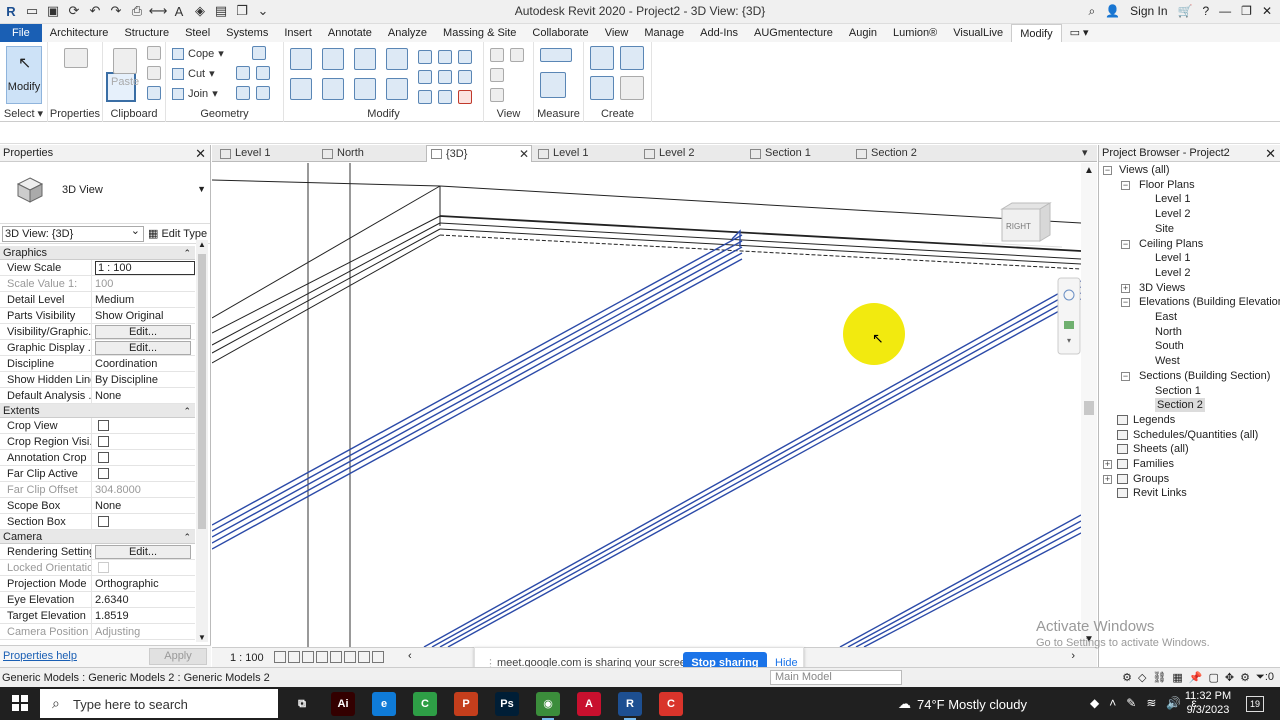 Image resolution: width=1280 pixels, height=720 pixels. What do you see at coordinates (24, 75) in the screenshot?
I see `modify-button: ↖ Modify` at bounding box center [24, 75].